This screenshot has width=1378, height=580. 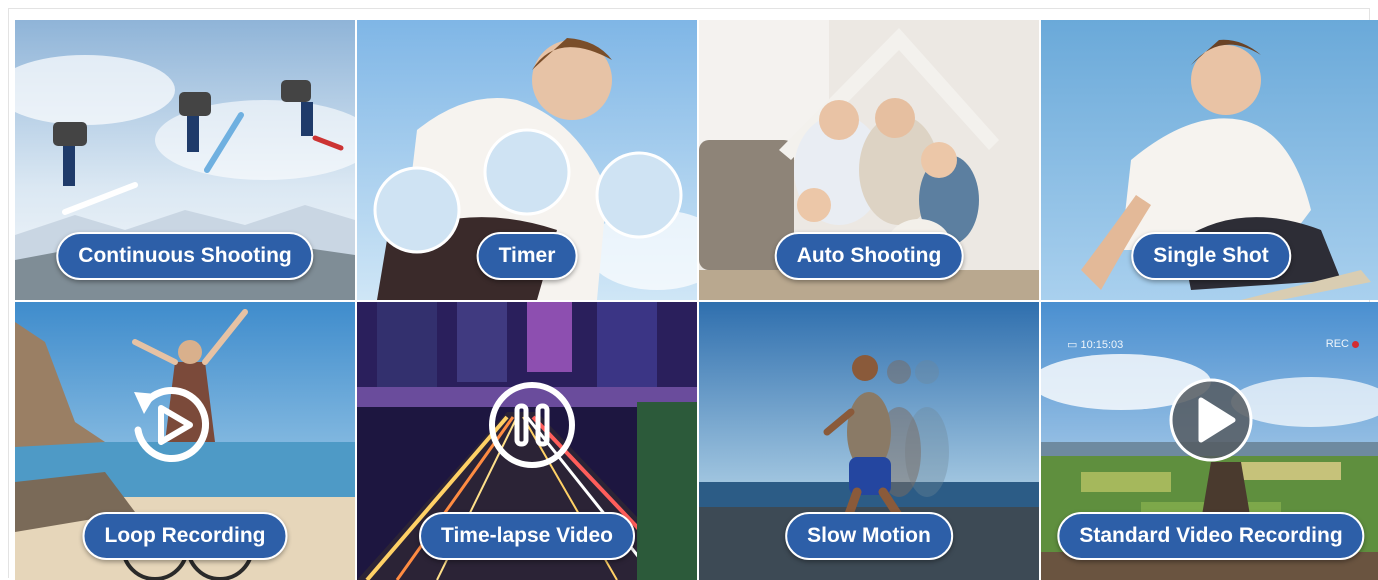 What do you see at coordinates (185, 536) in the screenshot?
I see `mode-label: Loop Recording` at bounding box center [185, 536].